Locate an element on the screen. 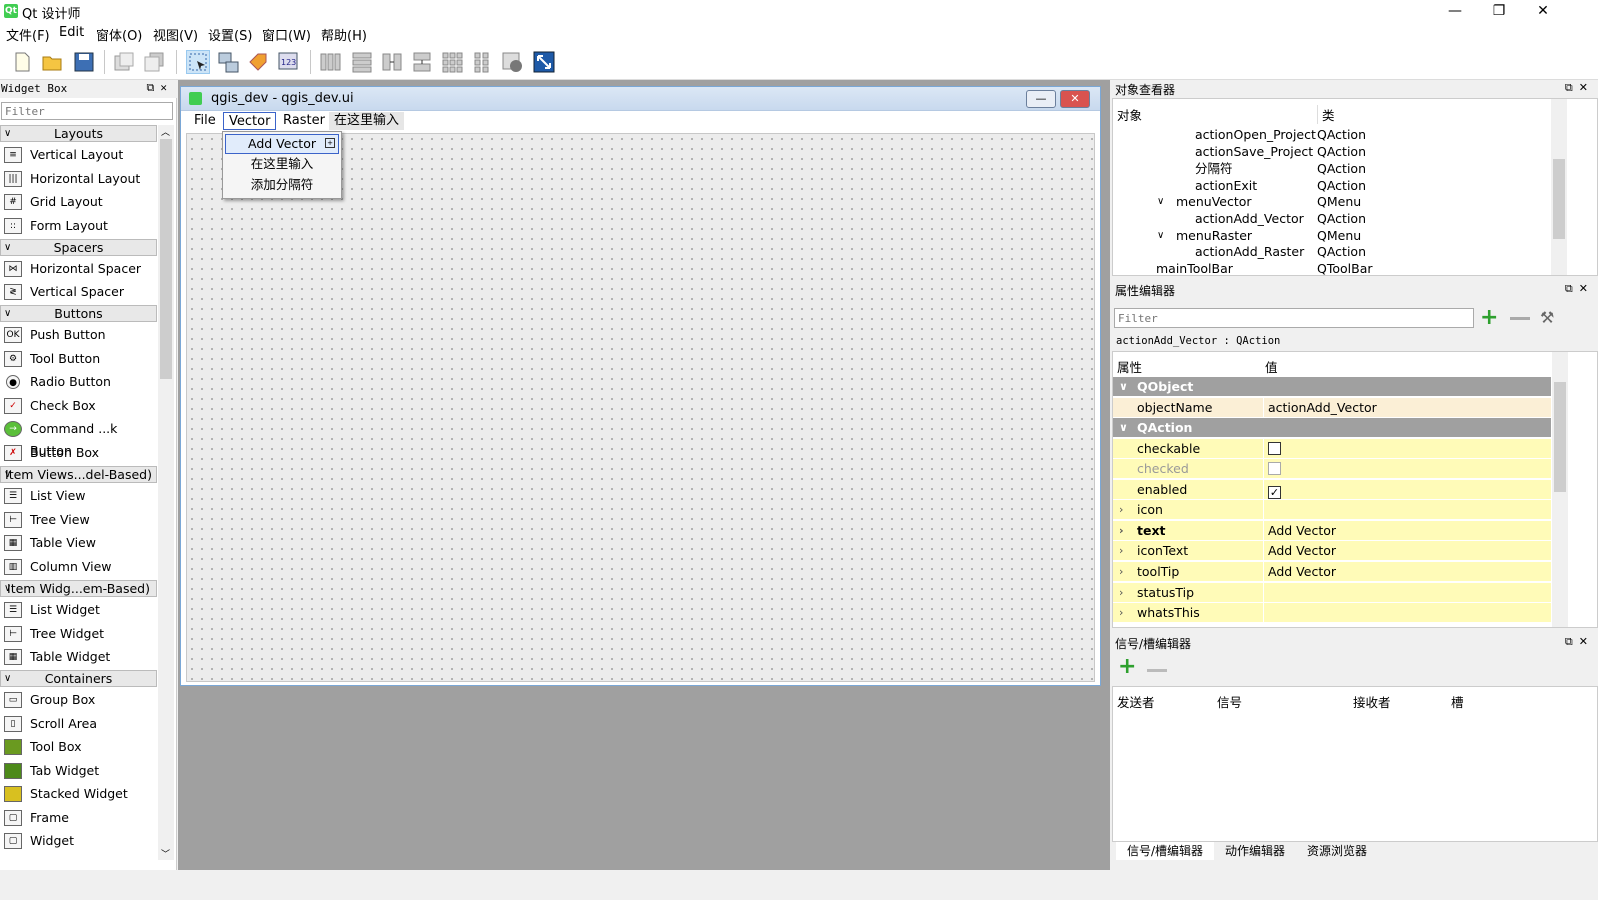  maximize-button: ❐ is located at coordinates (1499, 11).